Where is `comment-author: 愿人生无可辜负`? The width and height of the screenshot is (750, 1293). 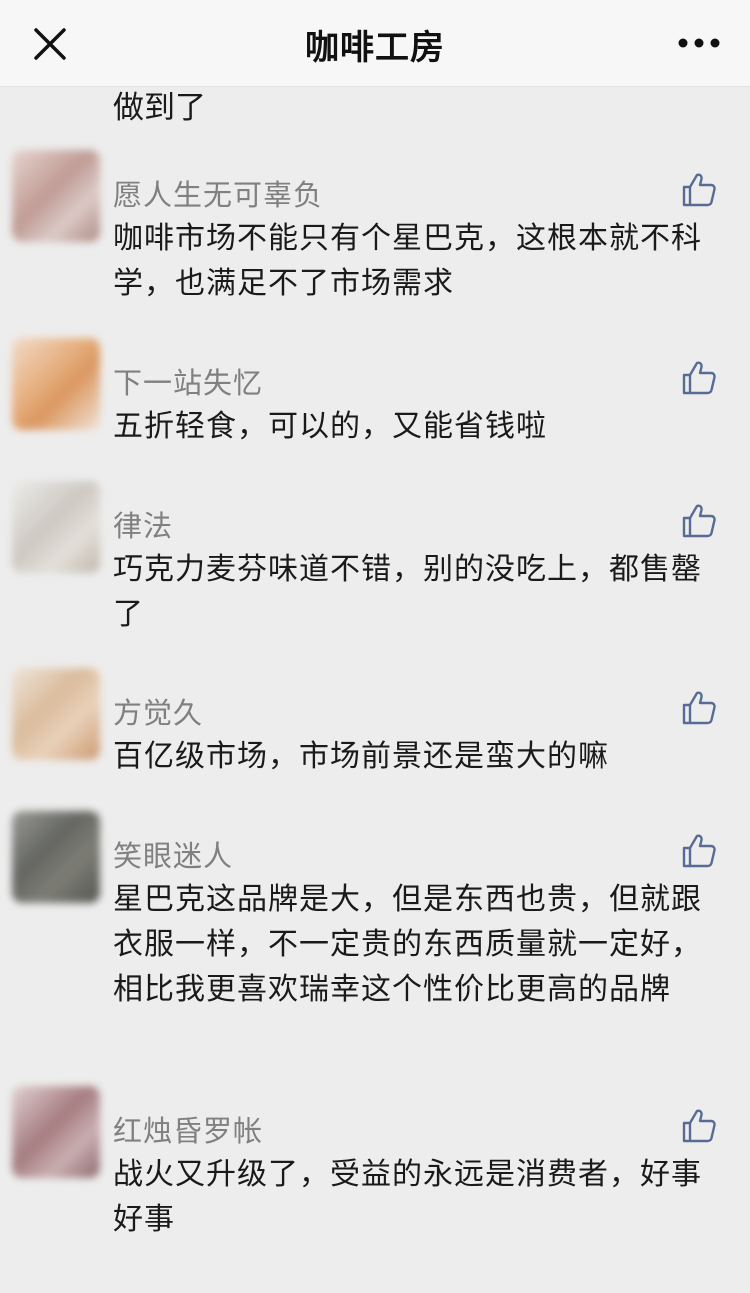
comment-author: 愿人生无可辜负 is located at coordinates (218, 193).